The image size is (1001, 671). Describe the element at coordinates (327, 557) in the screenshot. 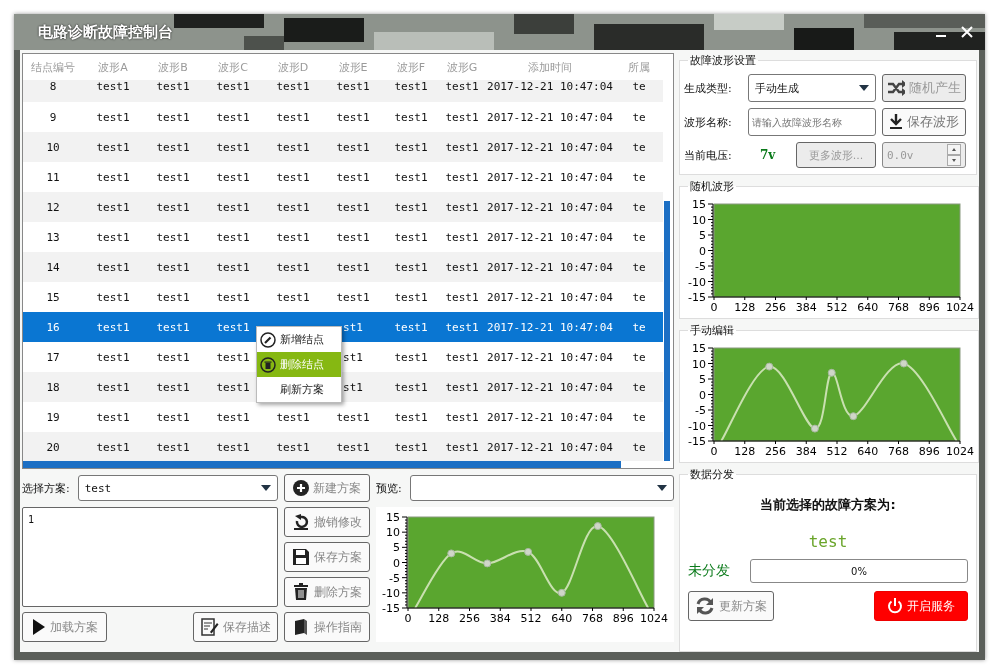

I see `scheme-action-button: 保存方案` at that location.